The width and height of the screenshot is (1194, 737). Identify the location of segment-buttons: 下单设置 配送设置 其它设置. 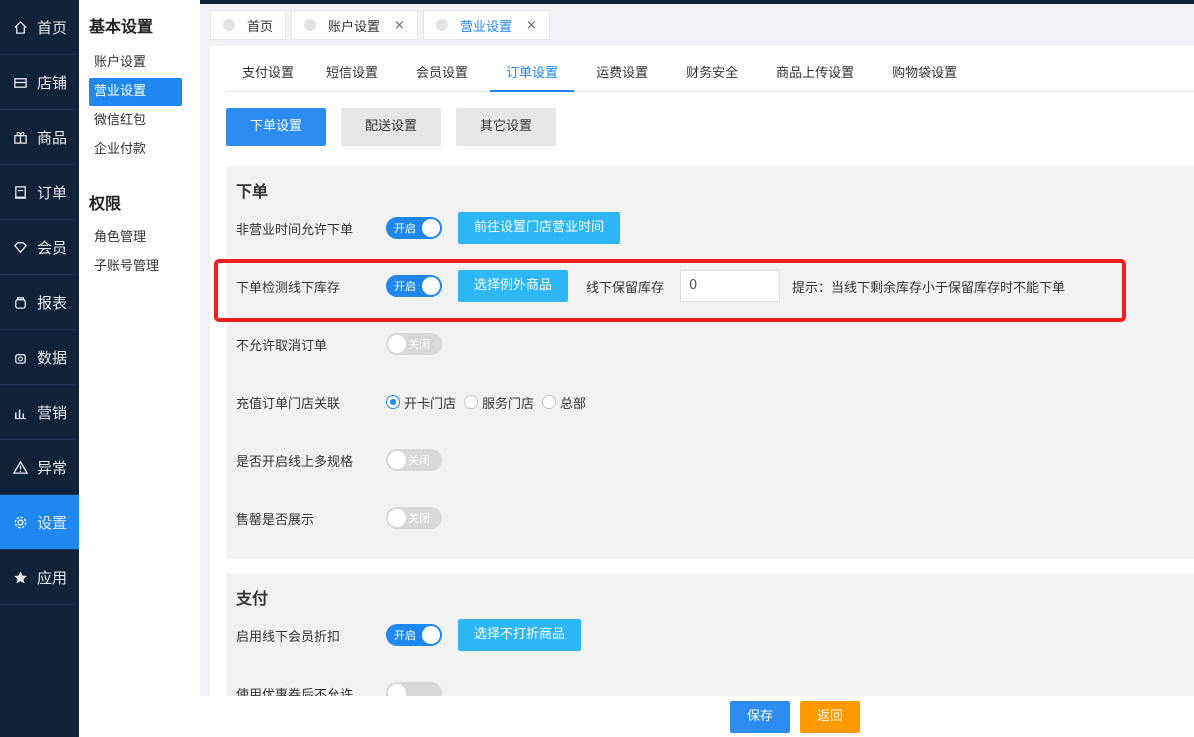
(398, 127).